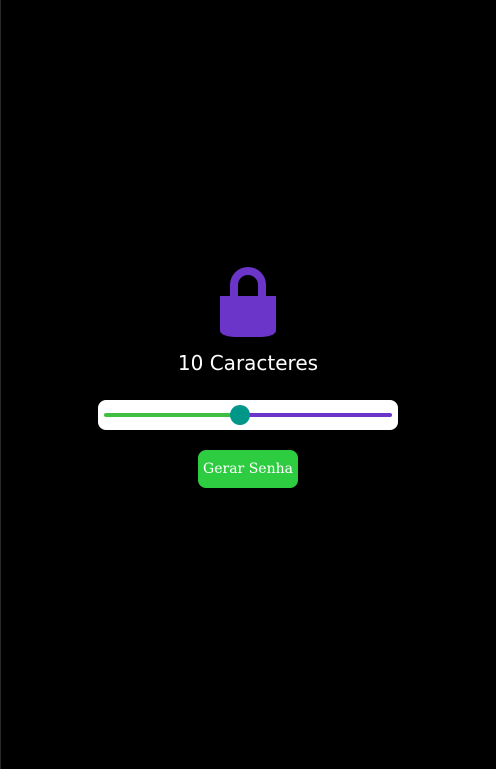  Describe the element at coordinates (316, 415) in the screenshot. I see `slider-track-remaining` at that location.